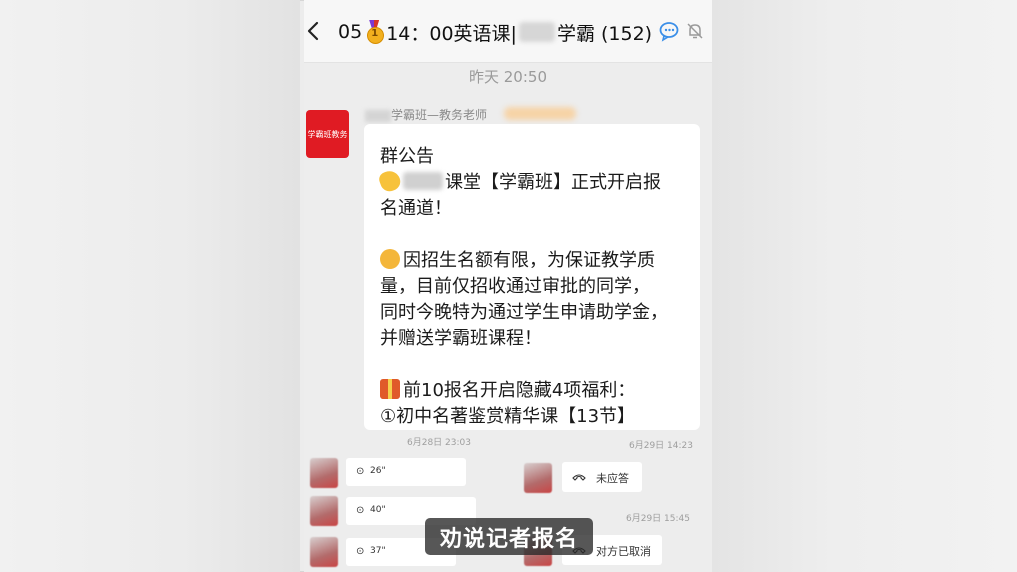 The width and height of the screenshot is (1017, 572). Describe the element at coordinates (350, 32) in the screenshot. I see `title-prefix: 05` at that location.